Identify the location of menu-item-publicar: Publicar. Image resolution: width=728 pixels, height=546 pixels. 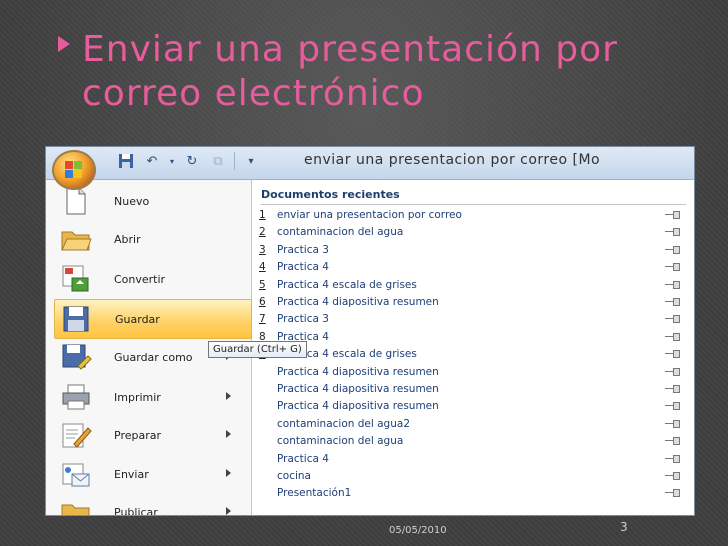
(152, 504).